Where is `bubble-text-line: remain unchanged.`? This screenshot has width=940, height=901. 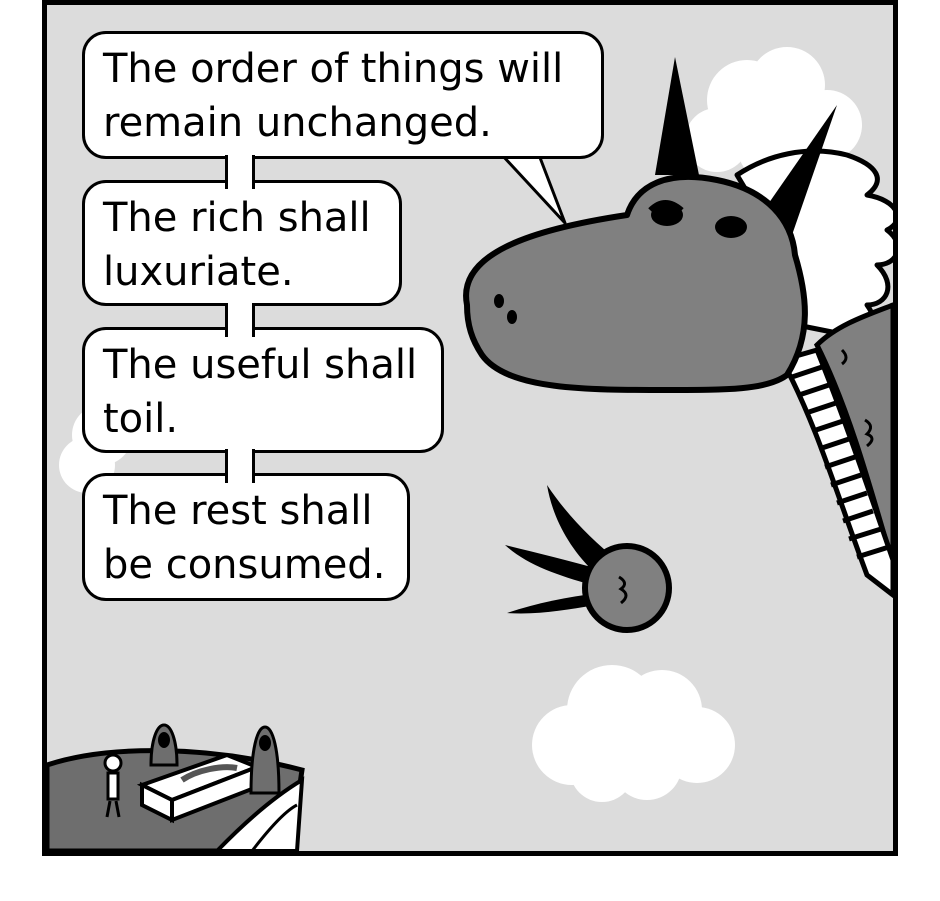 bubble-text-line: remain unchanged. is located at coordinates (297, 123).